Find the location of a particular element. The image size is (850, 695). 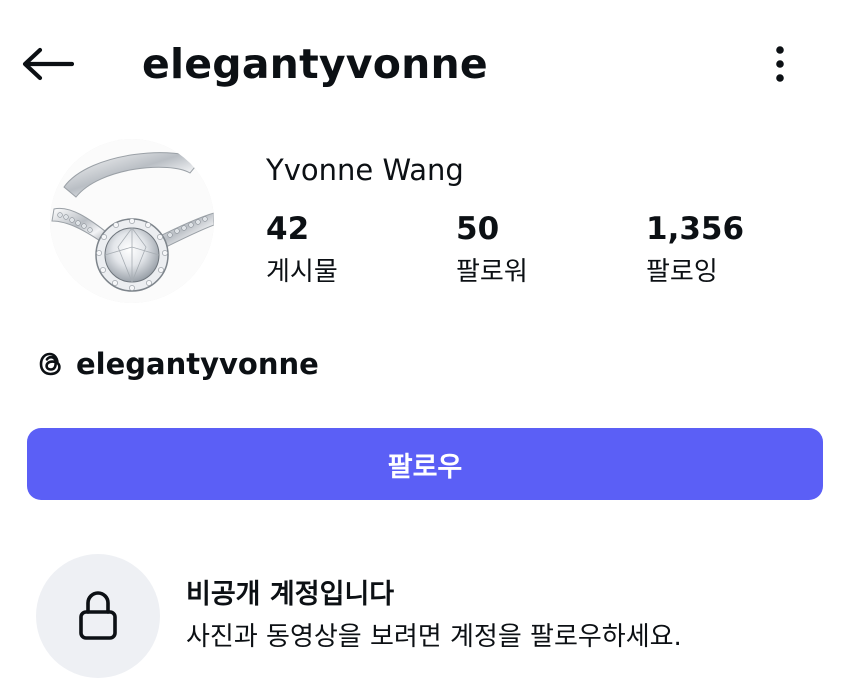

private-account-title: 비공개 계정입니다 is located at coordinates (290, 594).